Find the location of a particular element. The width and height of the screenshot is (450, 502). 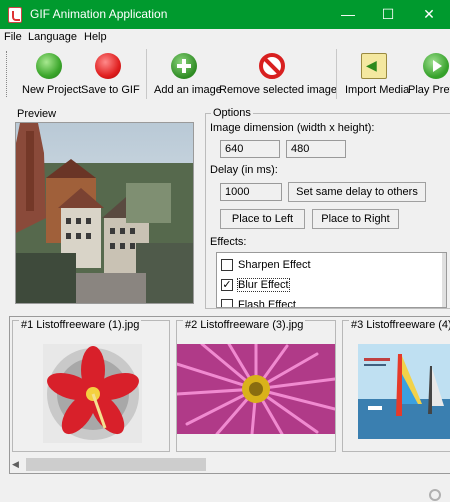

thumbnail-card: #1 Listoffreeware (1).jpg is located at coordinates (91, 385).